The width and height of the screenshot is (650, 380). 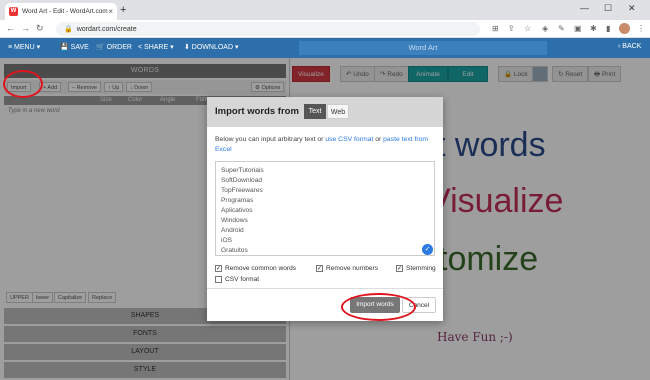 I want to click on translate-icon: ⊞, so click(x=495, y=28).